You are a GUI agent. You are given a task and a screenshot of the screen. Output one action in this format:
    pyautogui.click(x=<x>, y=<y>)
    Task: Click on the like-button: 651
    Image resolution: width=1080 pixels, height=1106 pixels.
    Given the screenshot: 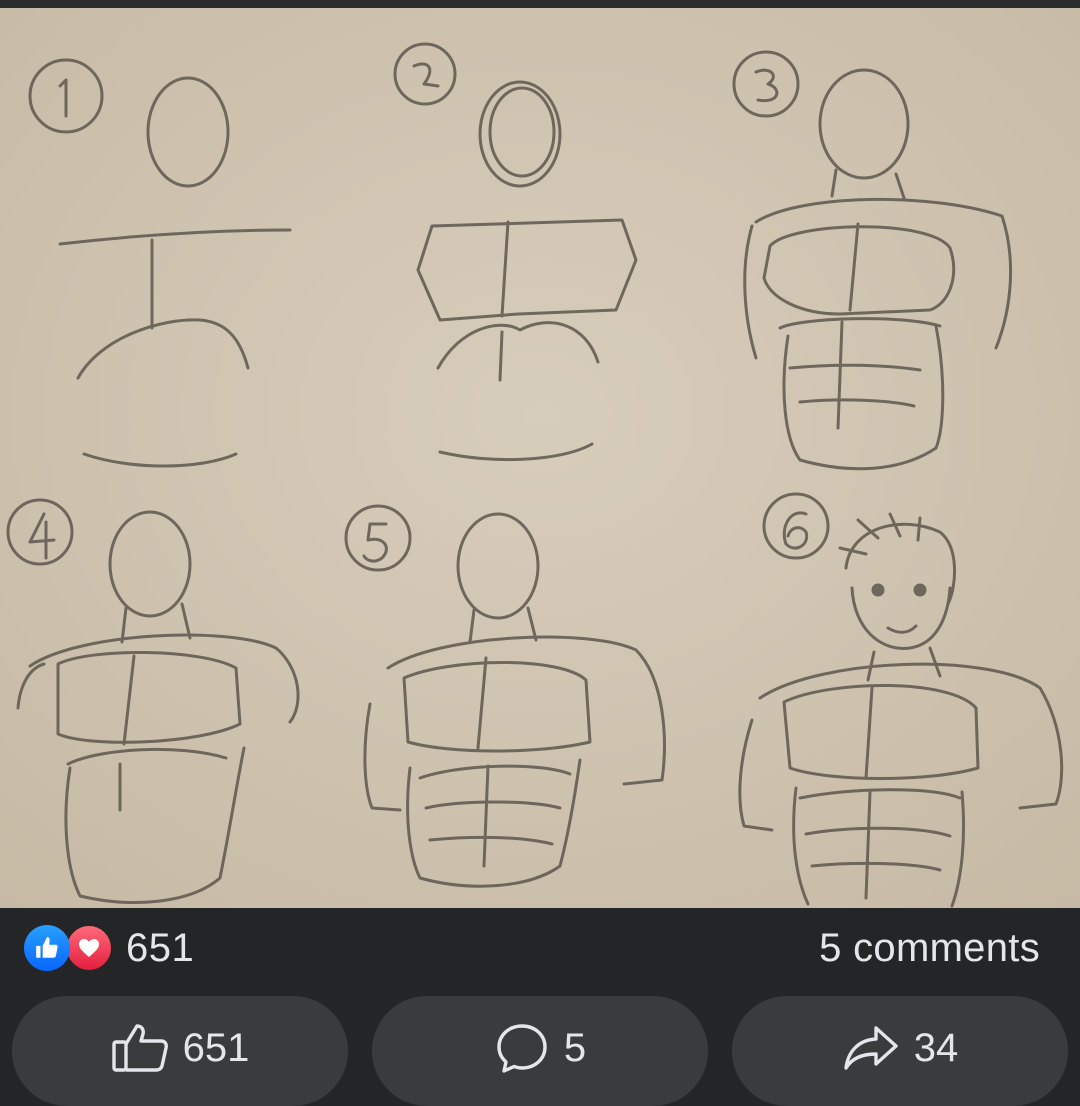 What is the action you would take?
    pyautogui.click(x=180, y=1051)
    